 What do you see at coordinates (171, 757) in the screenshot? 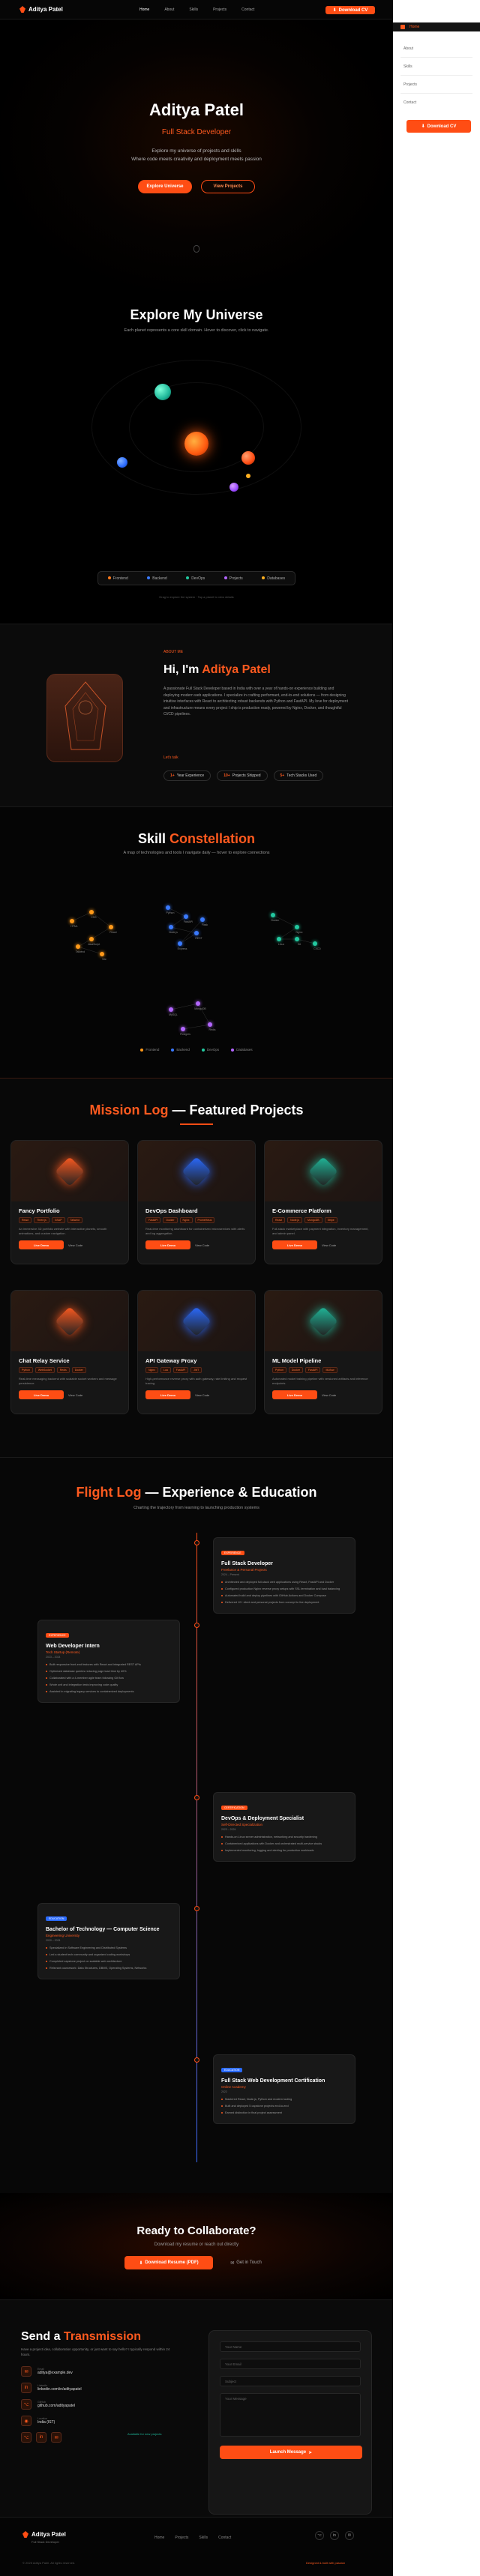
I see `lets-talk-link: Let's talk` at bounding box center [171, 757].